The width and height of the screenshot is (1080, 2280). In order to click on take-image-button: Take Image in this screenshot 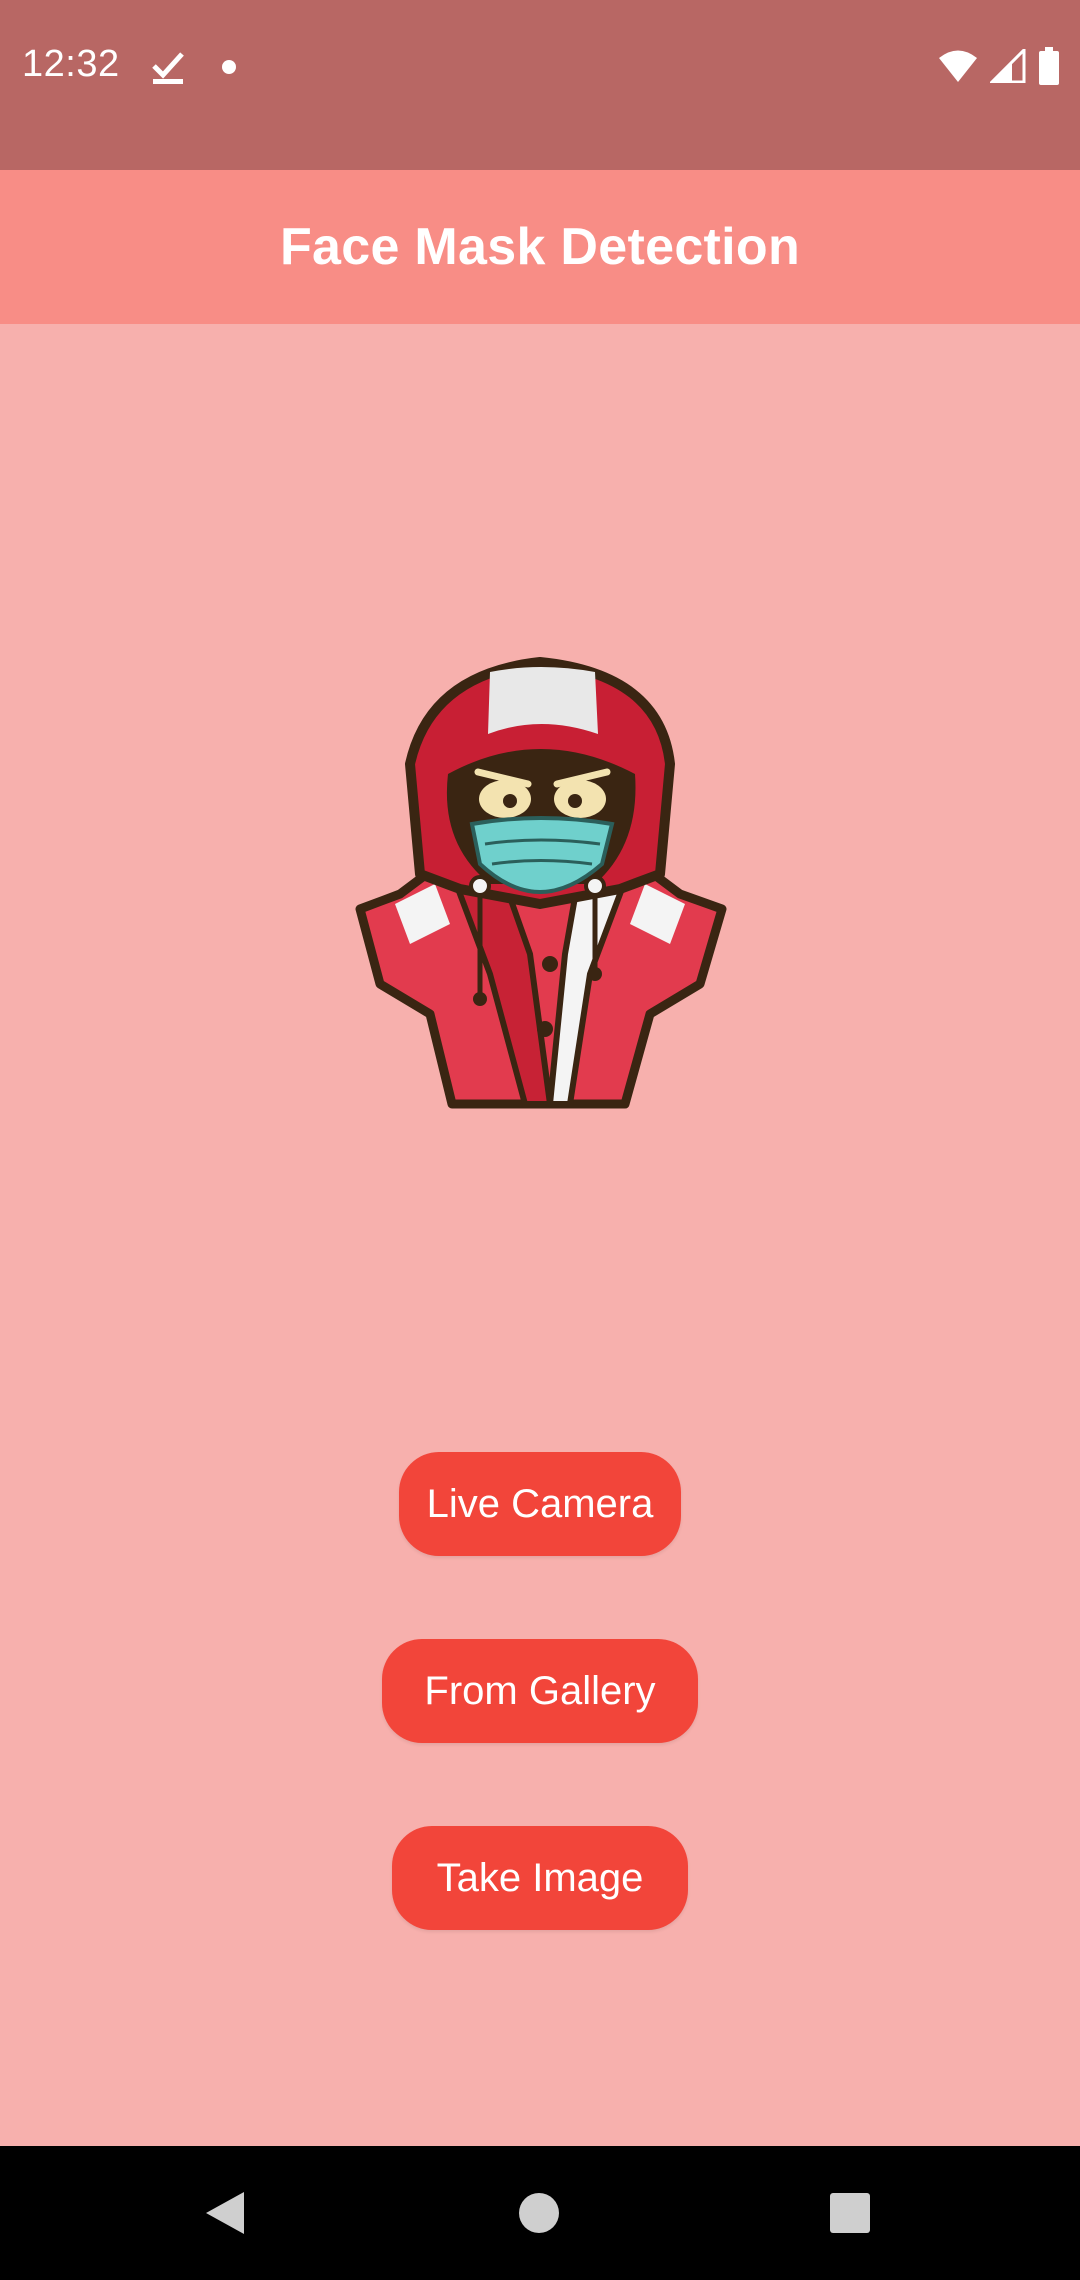, I will do `click(540, 1878)`.